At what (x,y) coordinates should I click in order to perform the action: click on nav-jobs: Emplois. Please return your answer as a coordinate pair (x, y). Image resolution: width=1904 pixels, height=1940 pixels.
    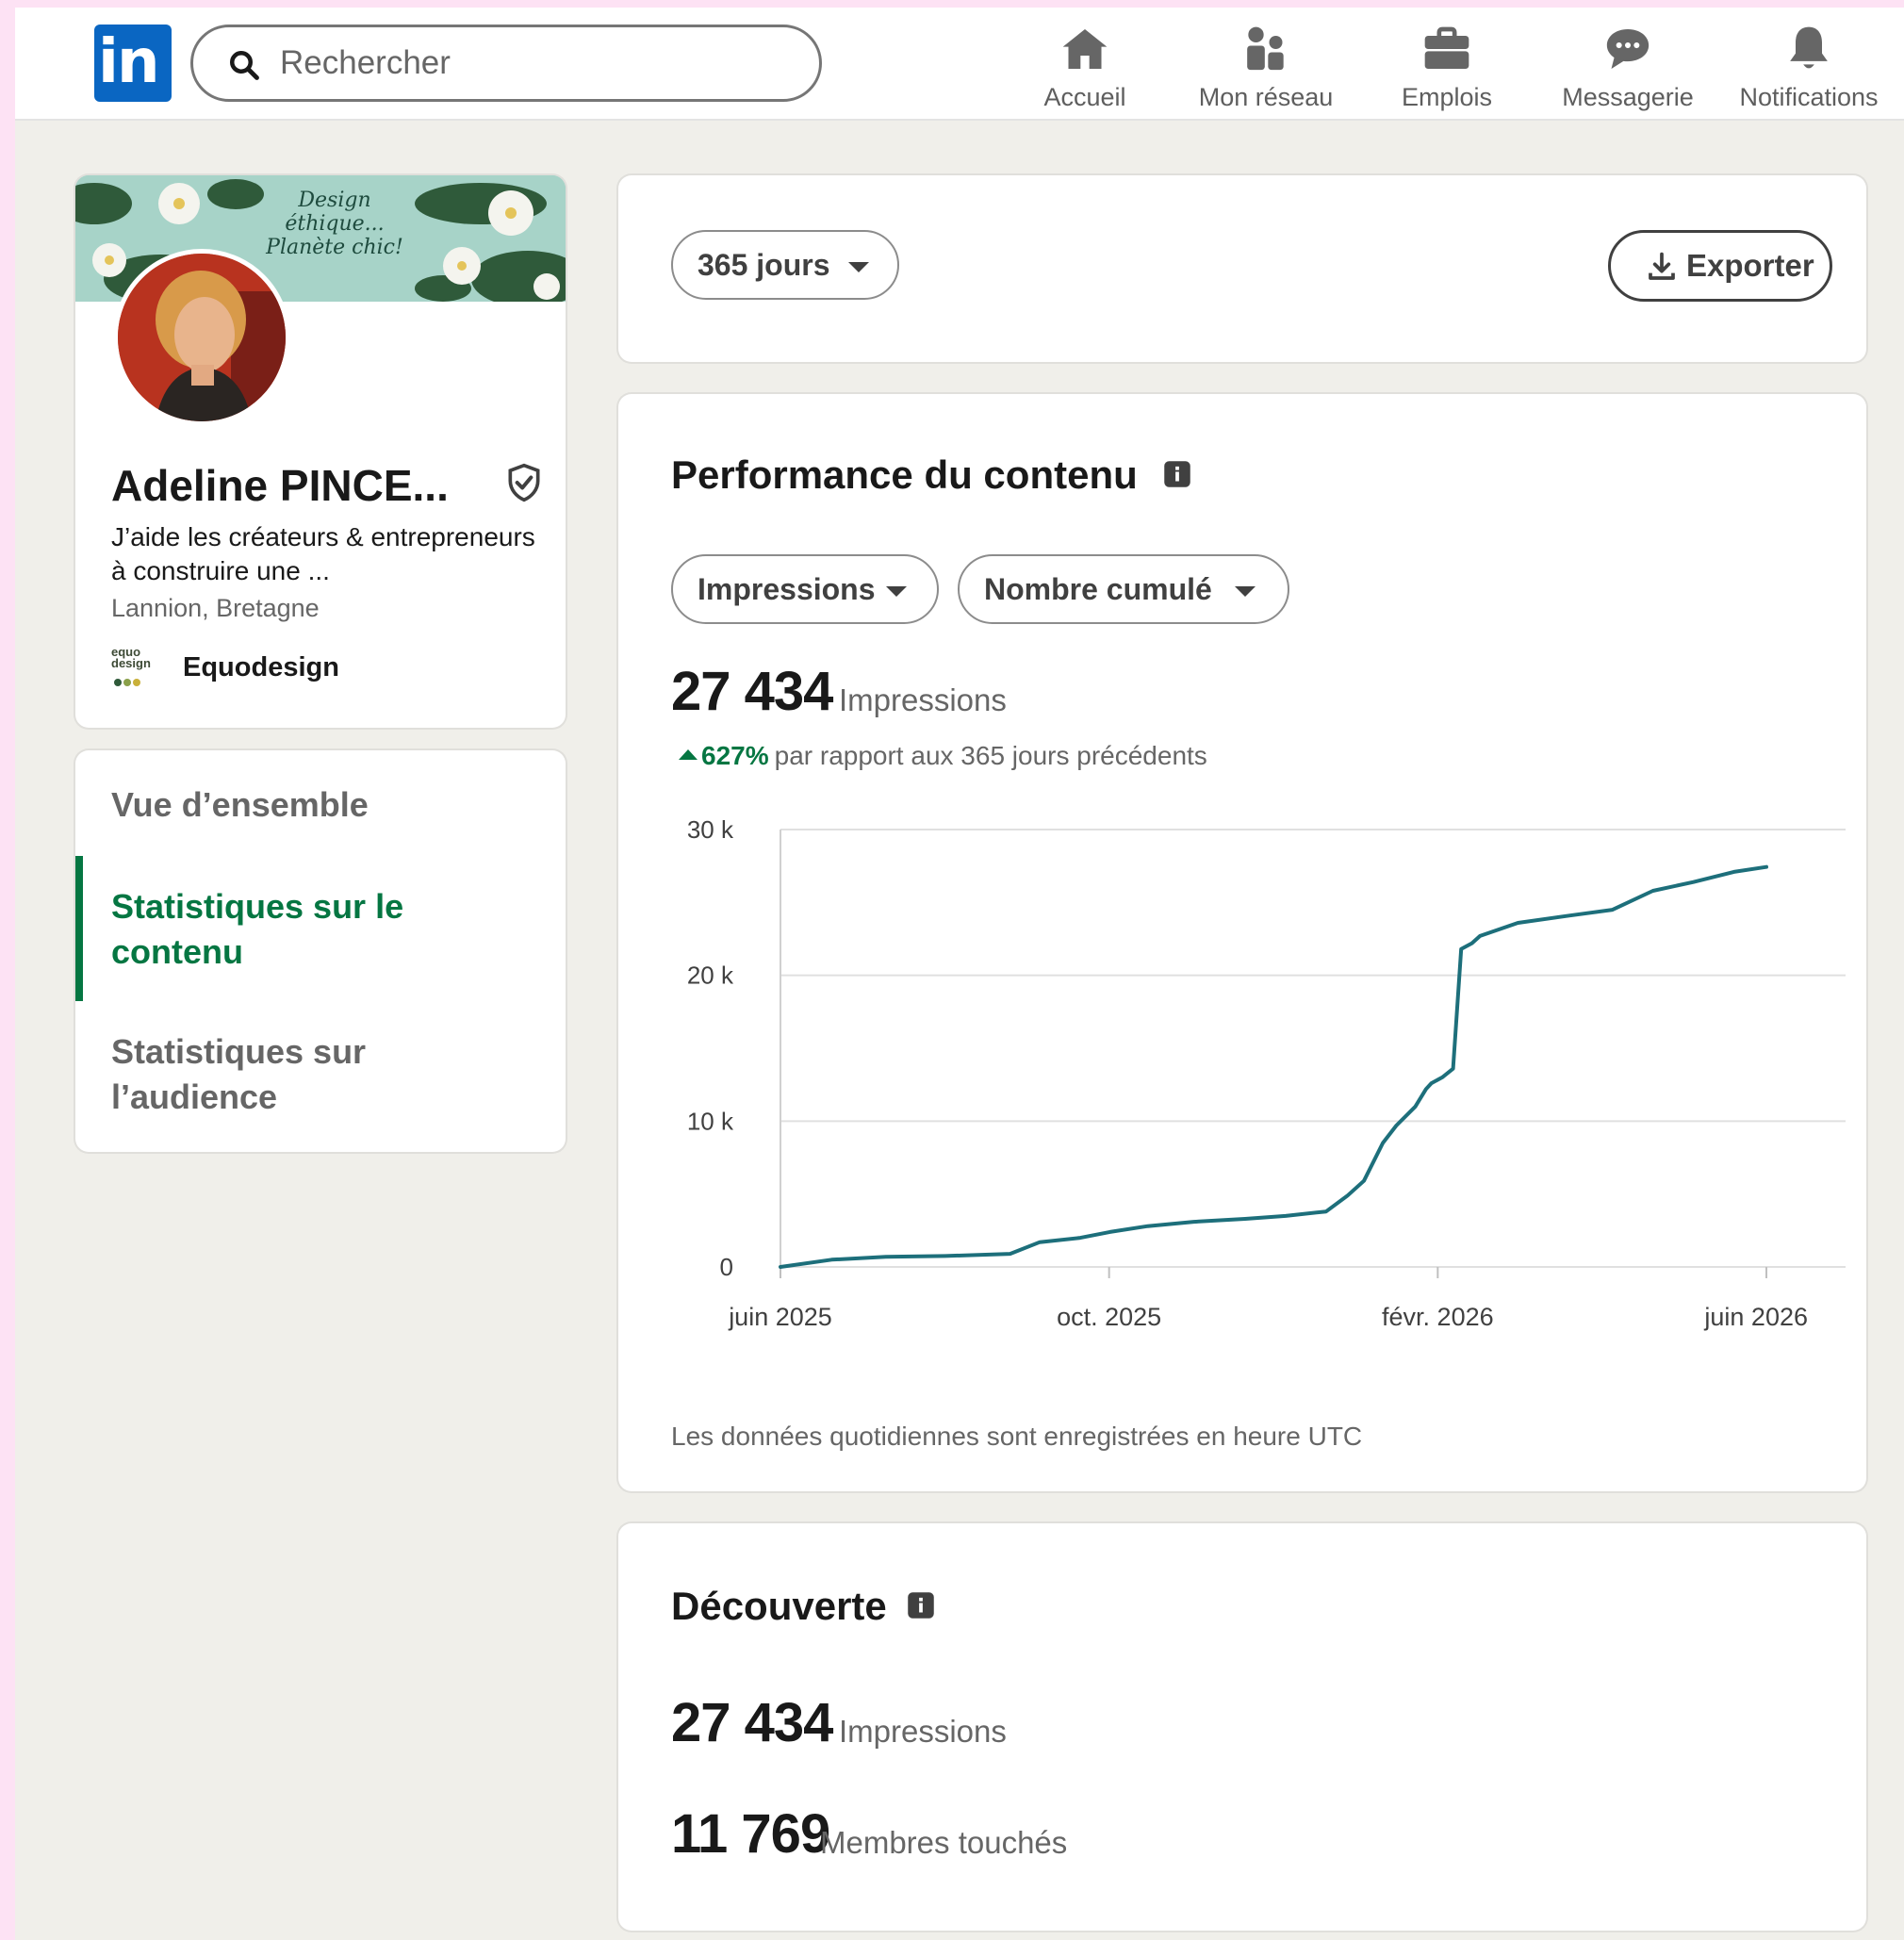
    Looking at the image, I should click on (1447, 66).